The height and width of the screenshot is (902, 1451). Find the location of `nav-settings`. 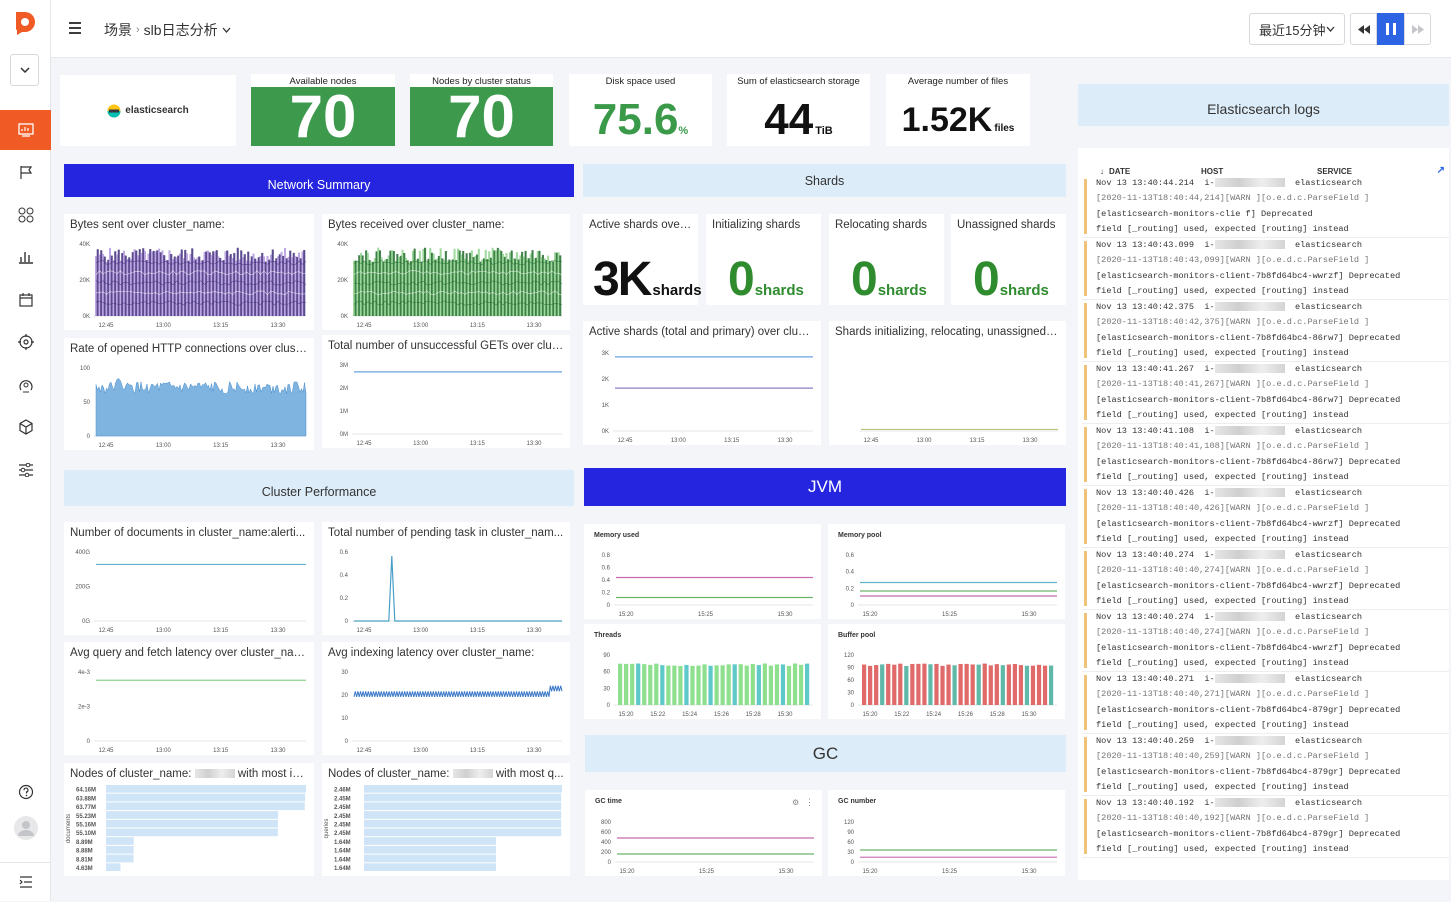

nav-settings is located at coordinates (25, 470).